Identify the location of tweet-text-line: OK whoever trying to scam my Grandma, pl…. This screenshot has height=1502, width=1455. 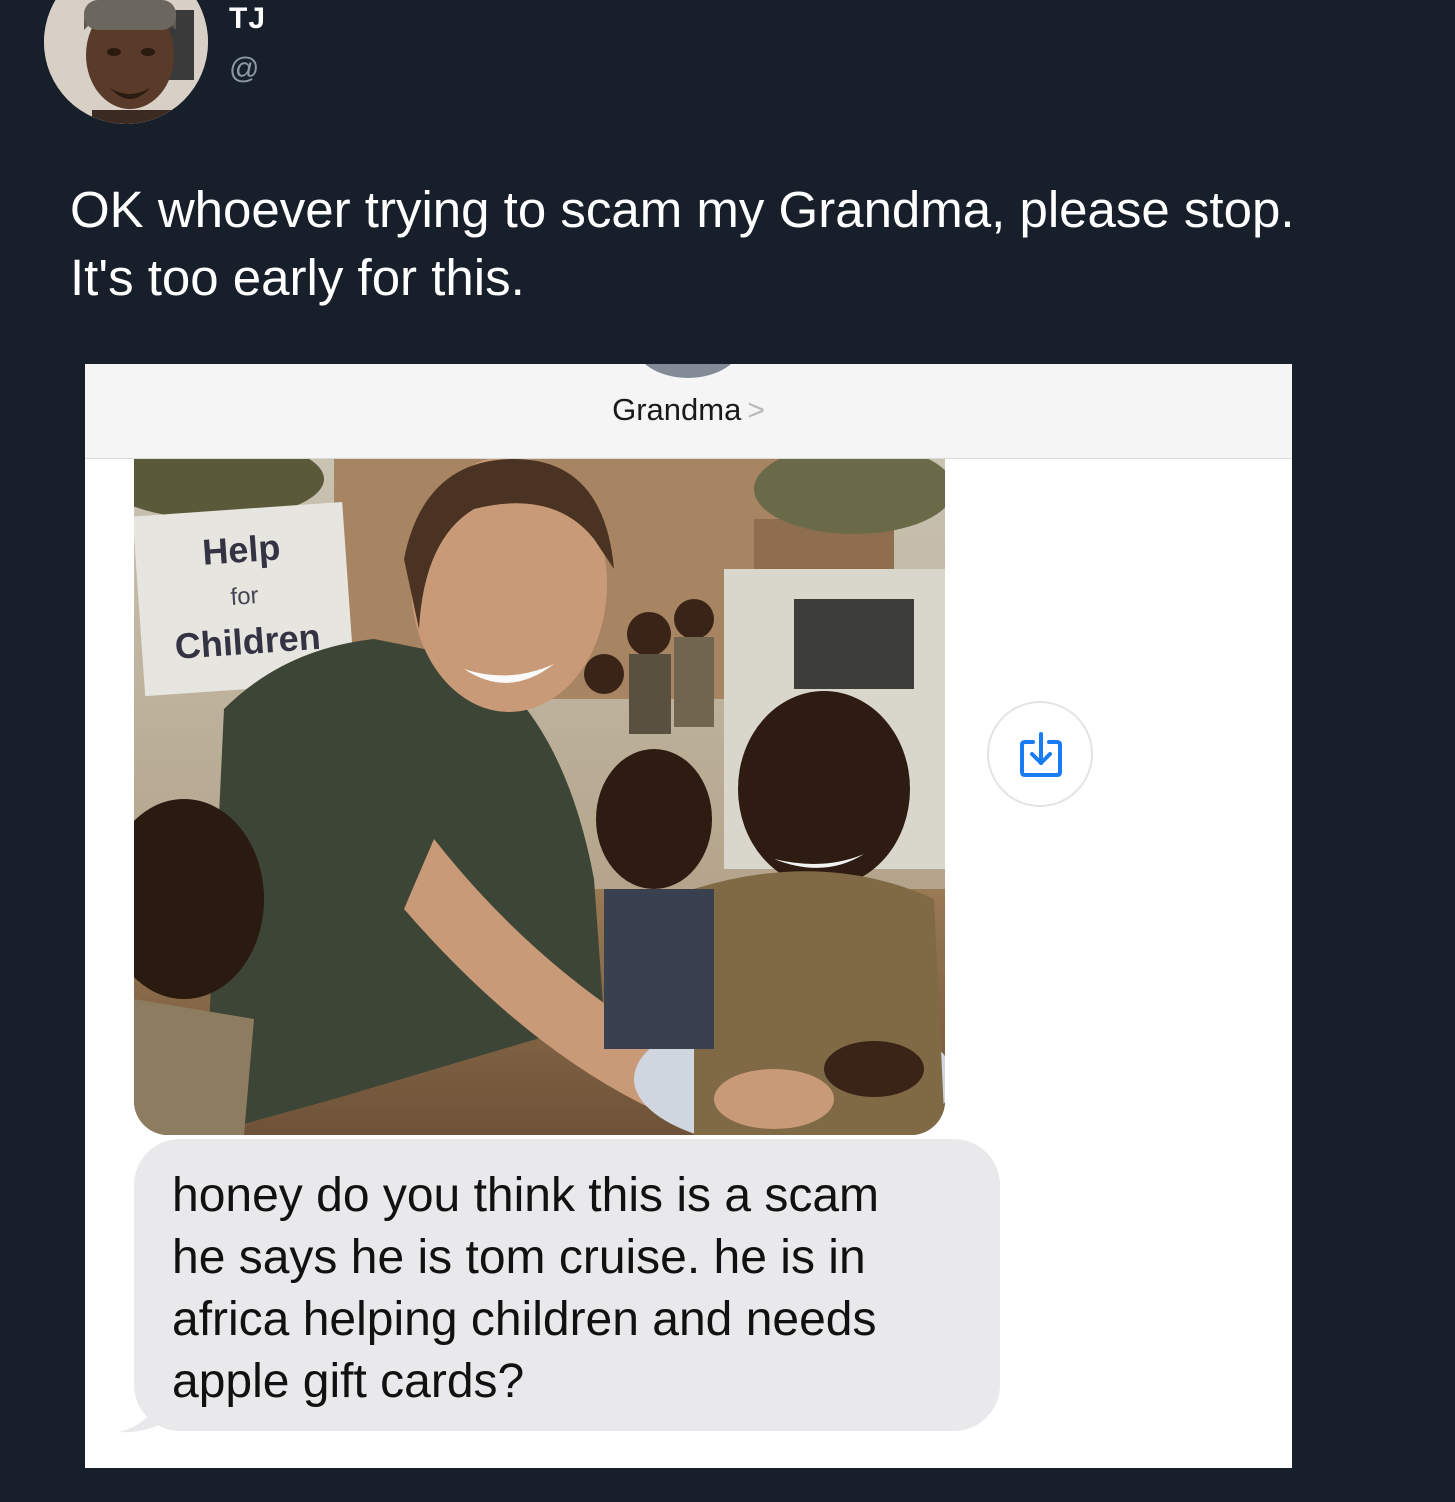
(682, 209).